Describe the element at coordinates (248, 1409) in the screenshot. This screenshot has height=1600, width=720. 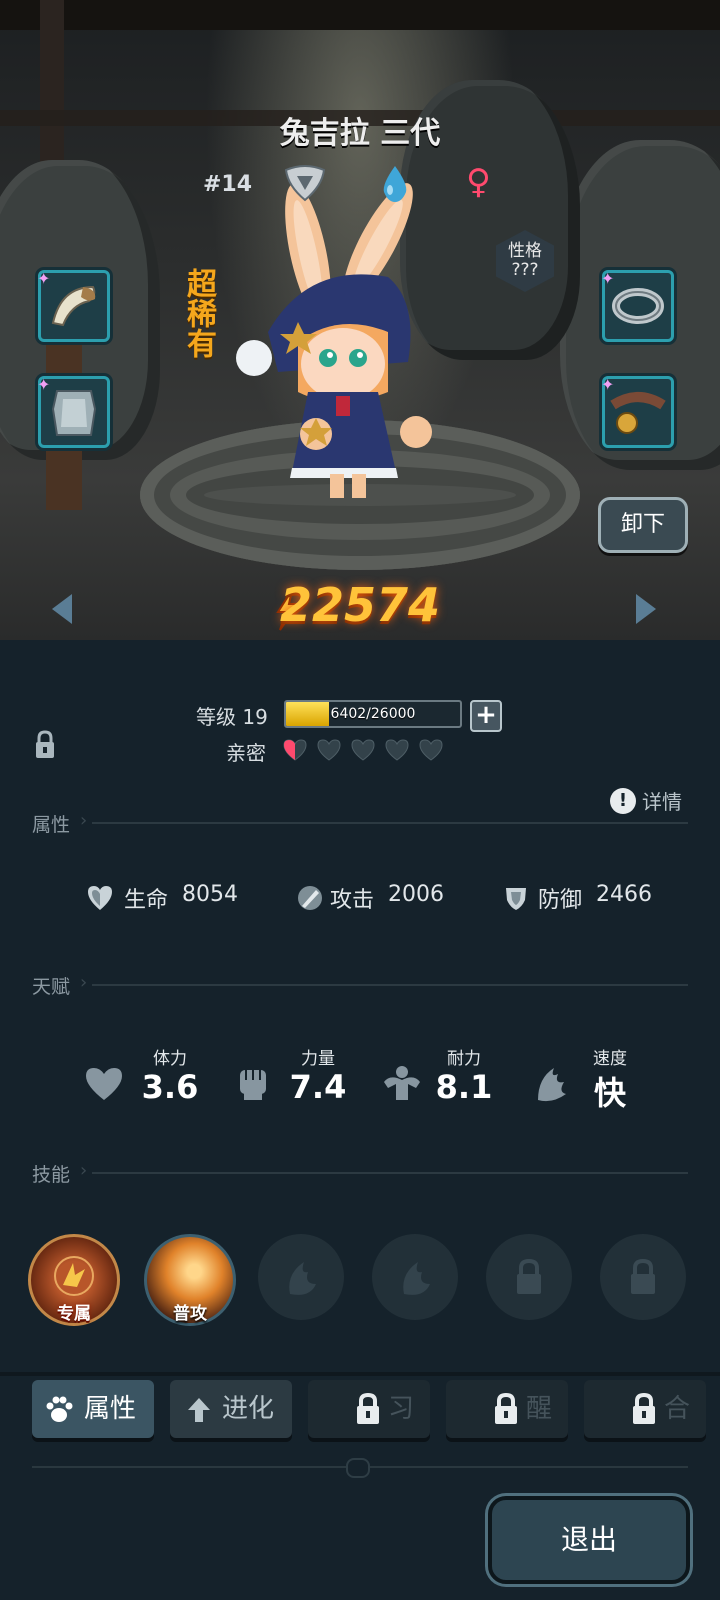
I see `tab-label: 进化` at that location.